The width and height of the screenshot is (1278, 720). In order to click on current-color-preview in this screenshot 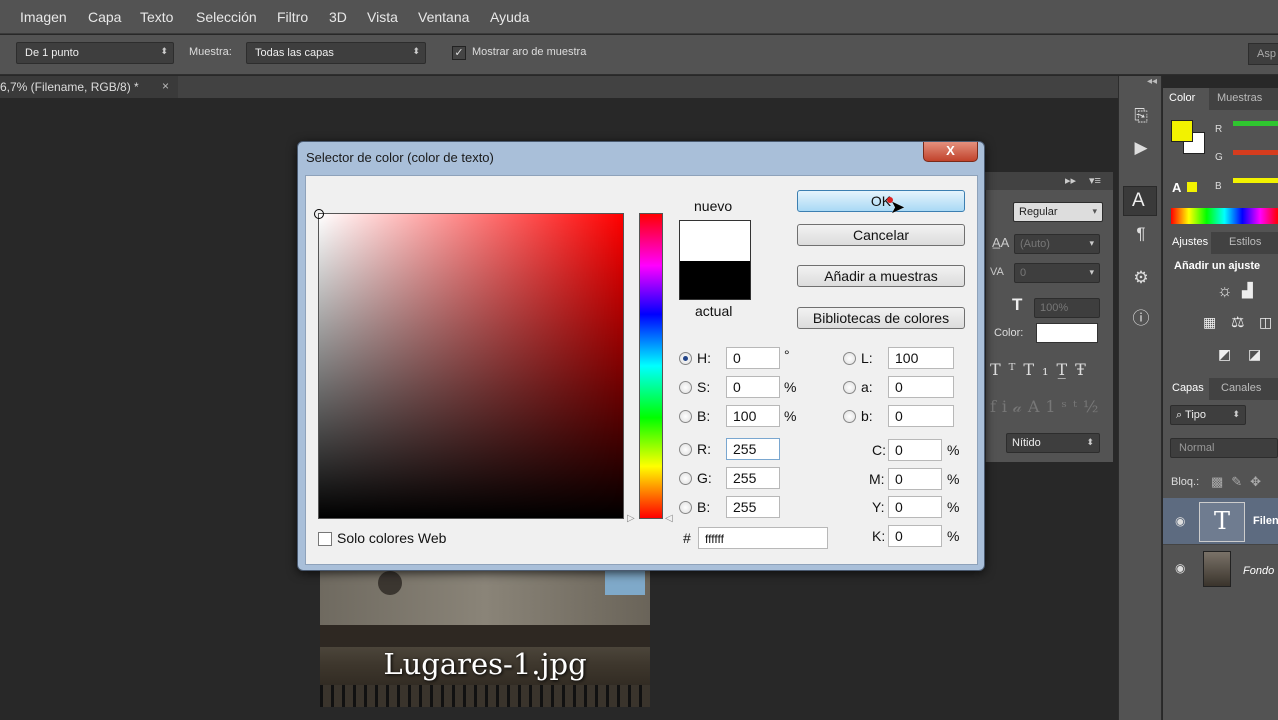, I will do `click(715, 280)`.